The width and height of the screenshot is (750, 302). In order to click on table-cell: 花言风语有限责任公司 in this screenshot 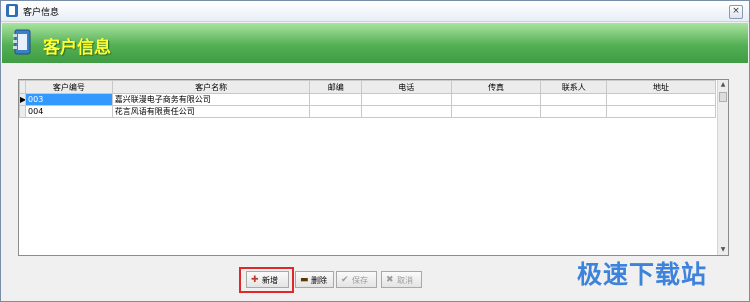, I will do `click(211, 111)`.